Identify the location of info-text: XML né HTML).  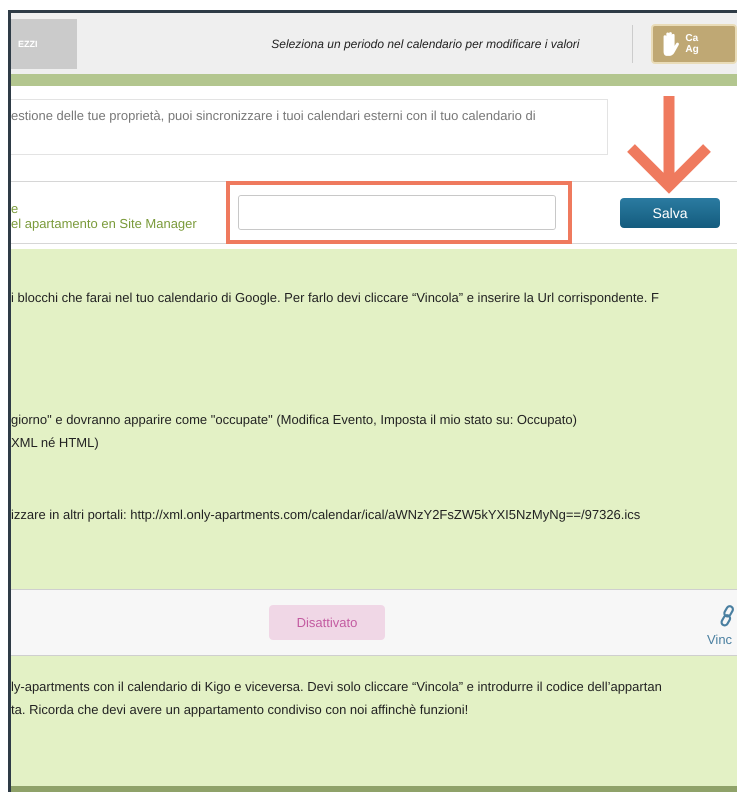
(55, 443).